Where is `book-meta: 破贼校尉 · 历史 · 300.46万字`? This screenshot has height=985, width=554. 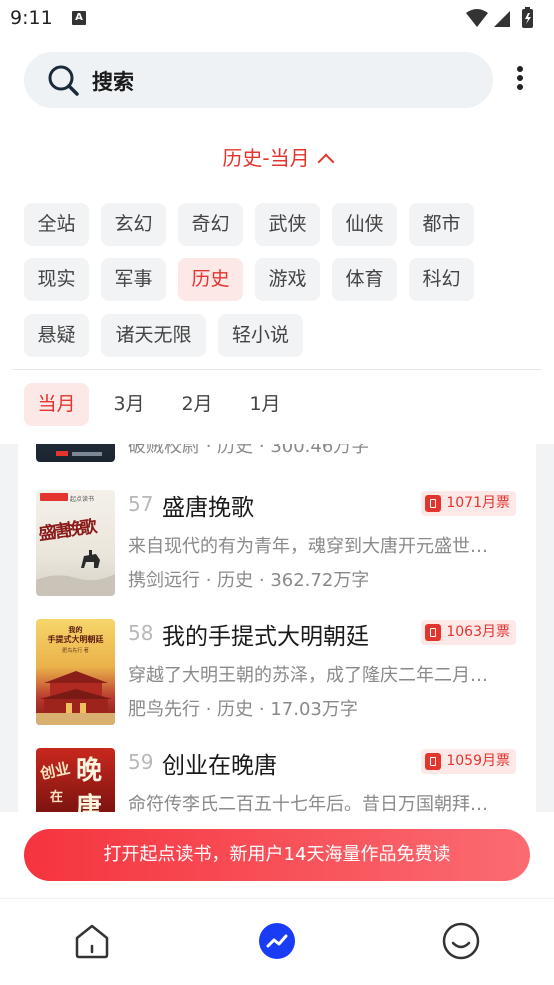 book-meta: 破贼校尉 · 历史 · 300.46万字 is located at coordinates (249, 450).